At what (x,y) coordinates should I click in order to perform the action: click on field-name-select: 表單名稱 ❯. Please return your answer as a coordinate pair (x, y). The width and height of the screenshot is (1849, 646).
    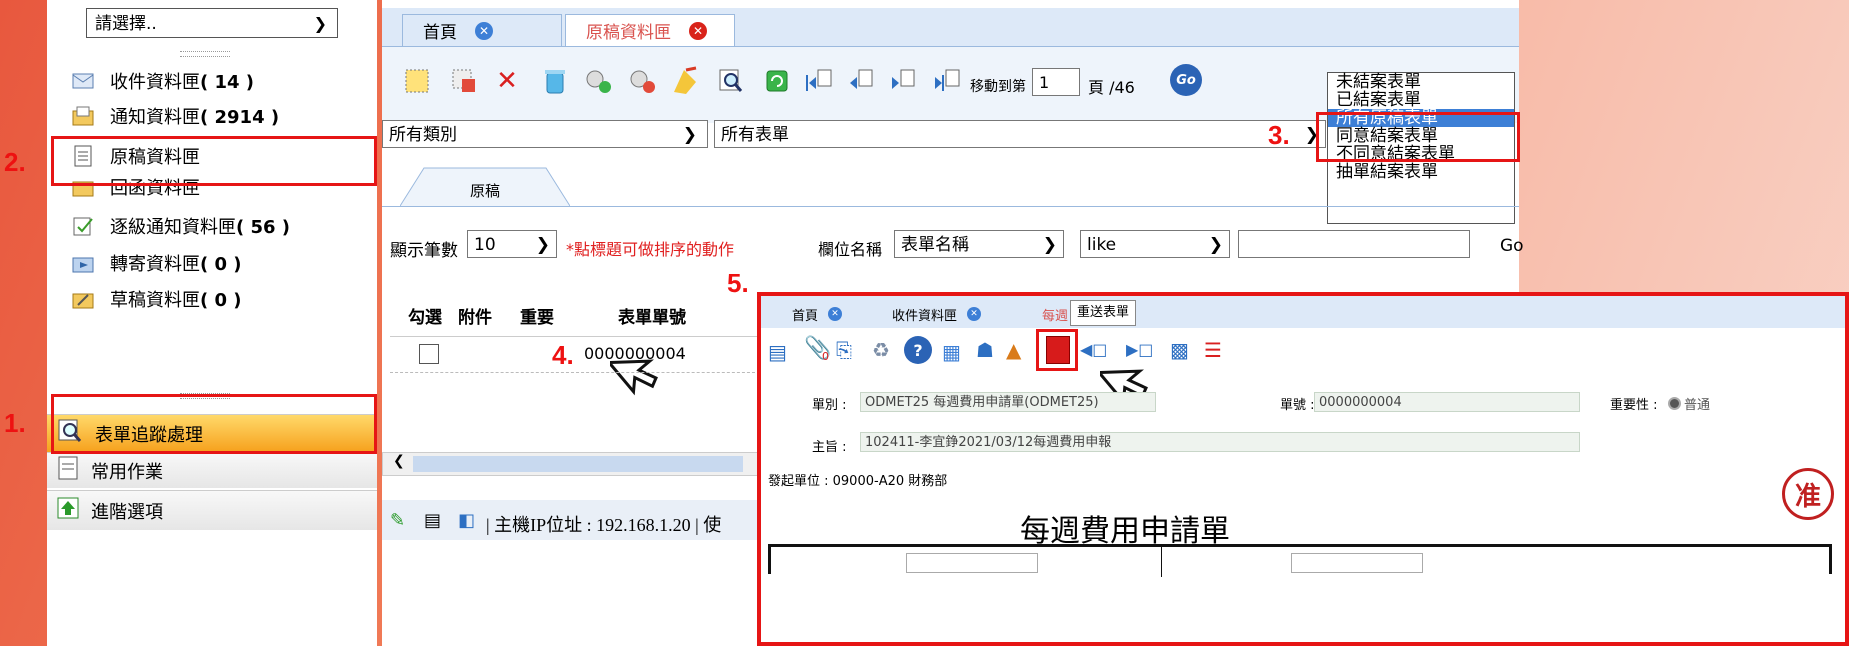
    Looking at the image, I should click on (979, 244).